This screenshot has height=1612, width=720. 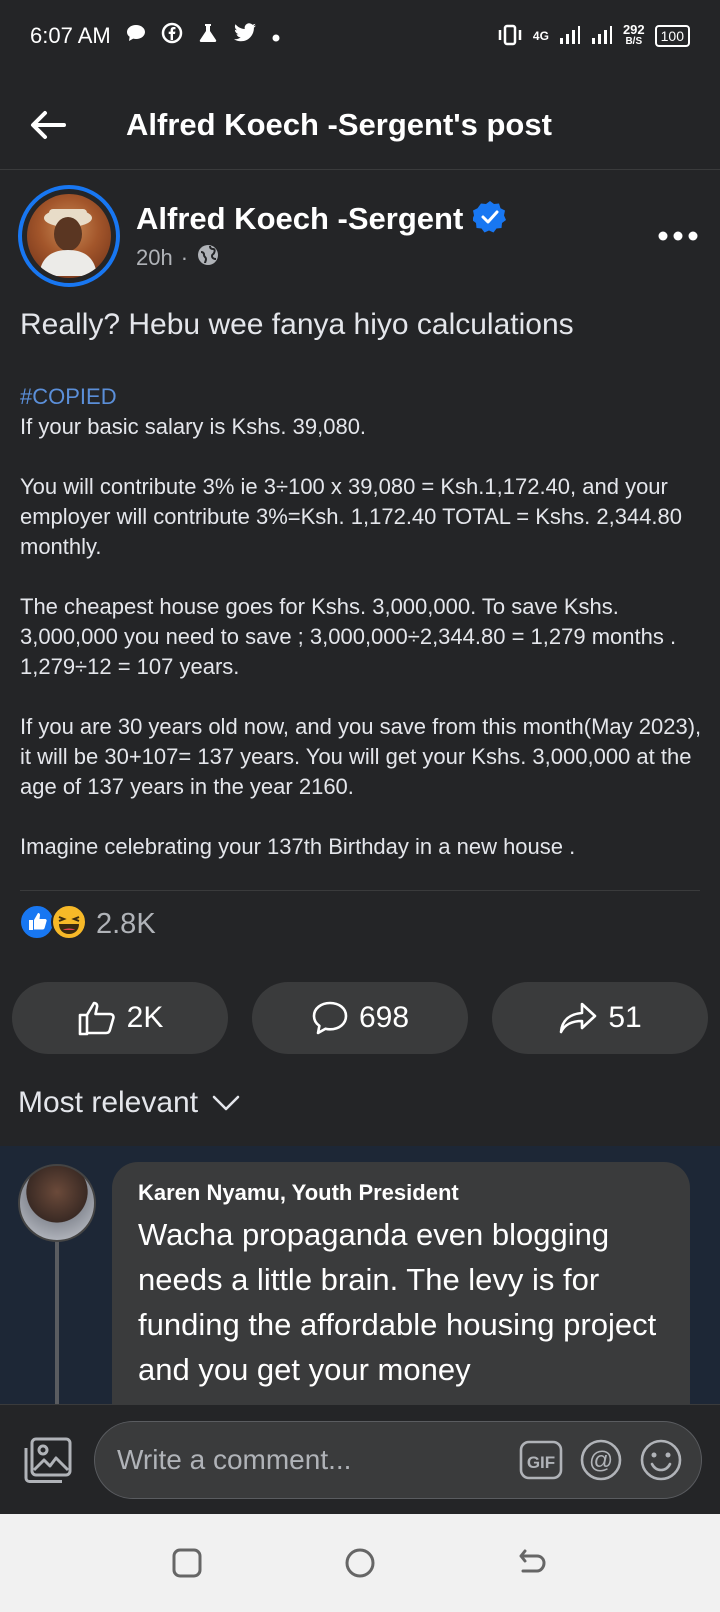 What do you see at coordinates (226, 1103) in the screenshot?
I see `chevron-down-icon` at bounding box center [226, 1103].